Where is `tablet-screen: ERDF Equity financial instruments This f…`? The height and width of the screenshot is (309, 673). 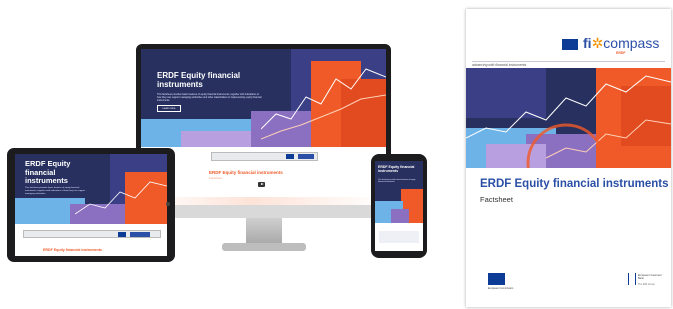
tablet-screen: ERDF Equity financial instruments This f… is located at coordinates (91, 205).